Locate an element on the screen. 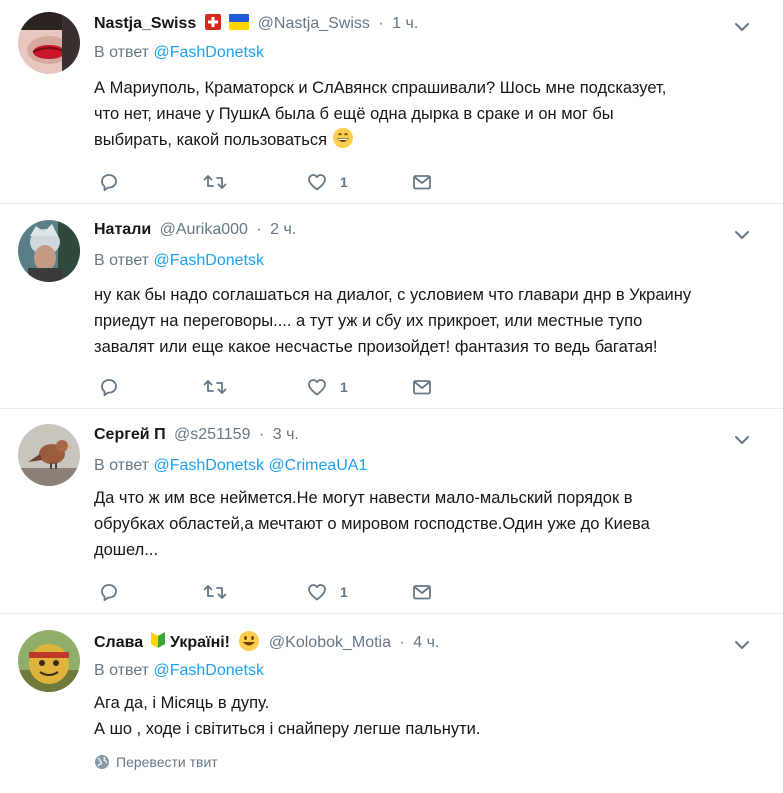 This screenshot has height=793, width=783. display-name-part: Україні! is located at coordinates (200, 642).